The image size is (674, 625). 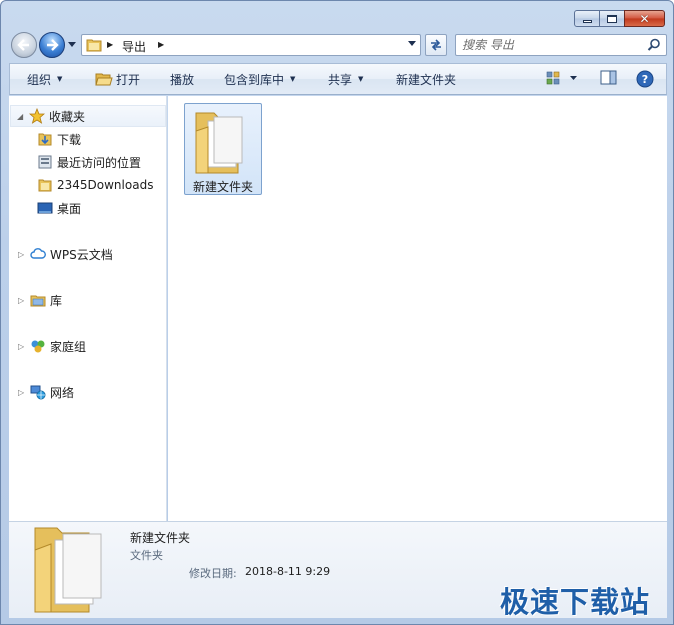 I want to click on desktop-icon, so click(x=45, y=208).